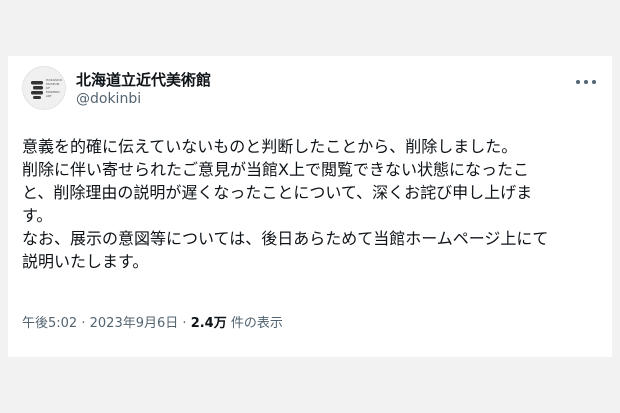  I want to click on account-name: 北海道立近代美術館, so click(143, 79).